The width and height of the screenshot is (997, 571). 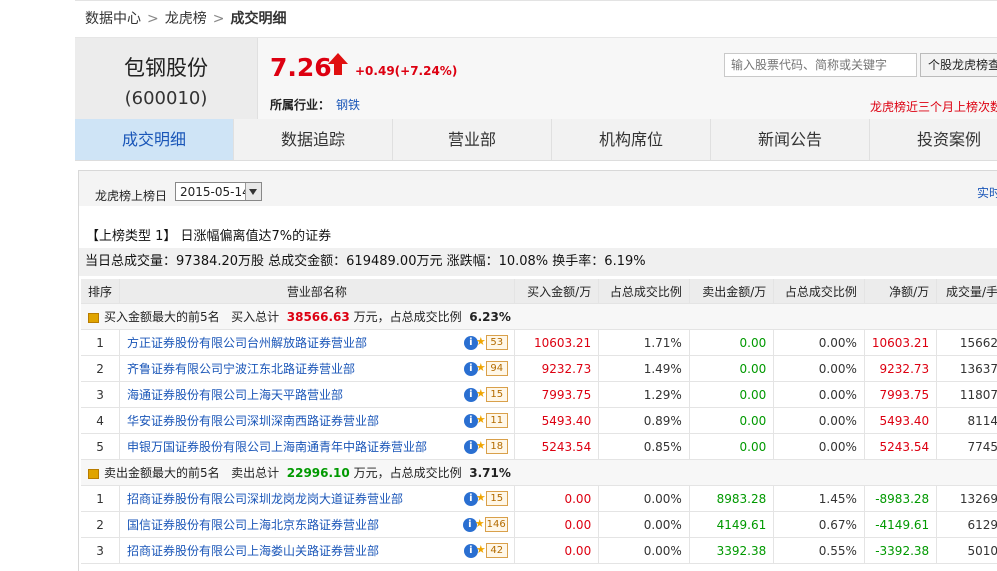 What do you see at coordinates (154, 139) in the screenshot?
I see `tab-trade-detail: 成交明细` at bounding box center [154, 139].